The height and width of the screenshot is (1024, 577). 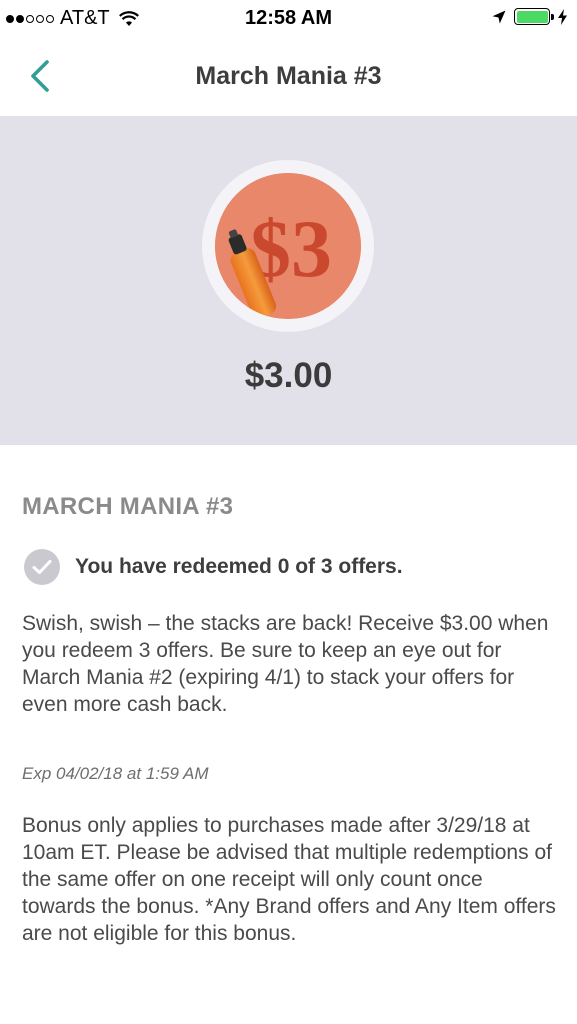 I want to click on offer-amount: $3.00, so click(x=288, y=375).